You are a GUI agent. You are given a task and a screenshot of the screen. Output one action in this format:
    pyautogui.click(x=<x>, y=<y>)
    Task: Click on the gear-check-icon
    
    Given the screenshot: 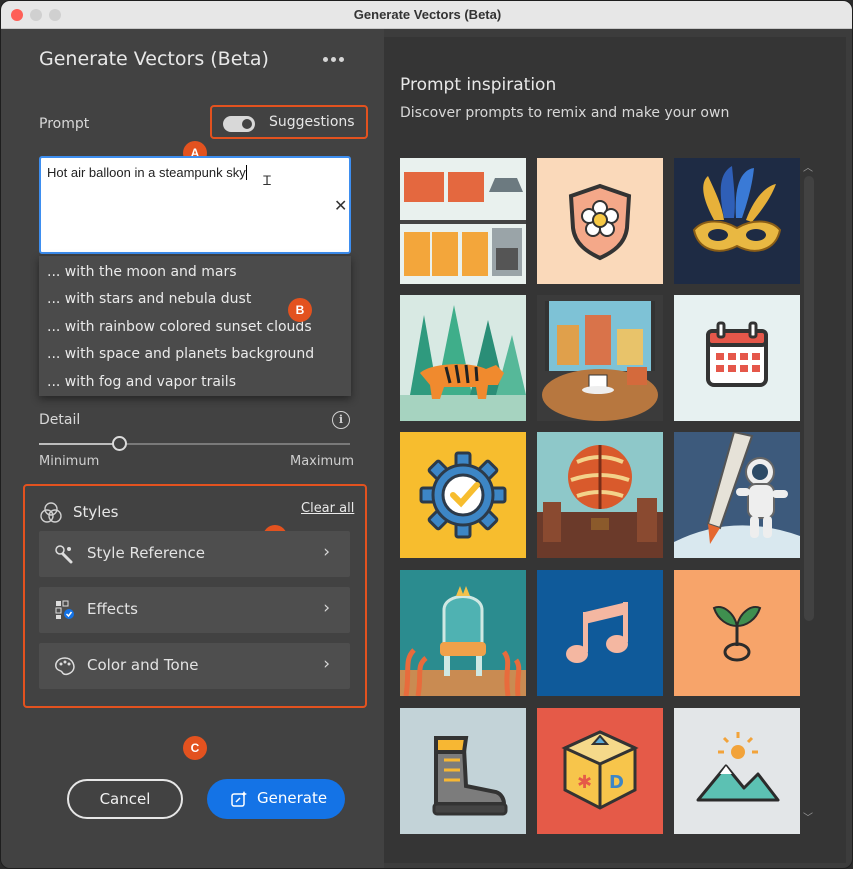 What is the action you would take?
    pyautogui.click(x=463, y=495)
    